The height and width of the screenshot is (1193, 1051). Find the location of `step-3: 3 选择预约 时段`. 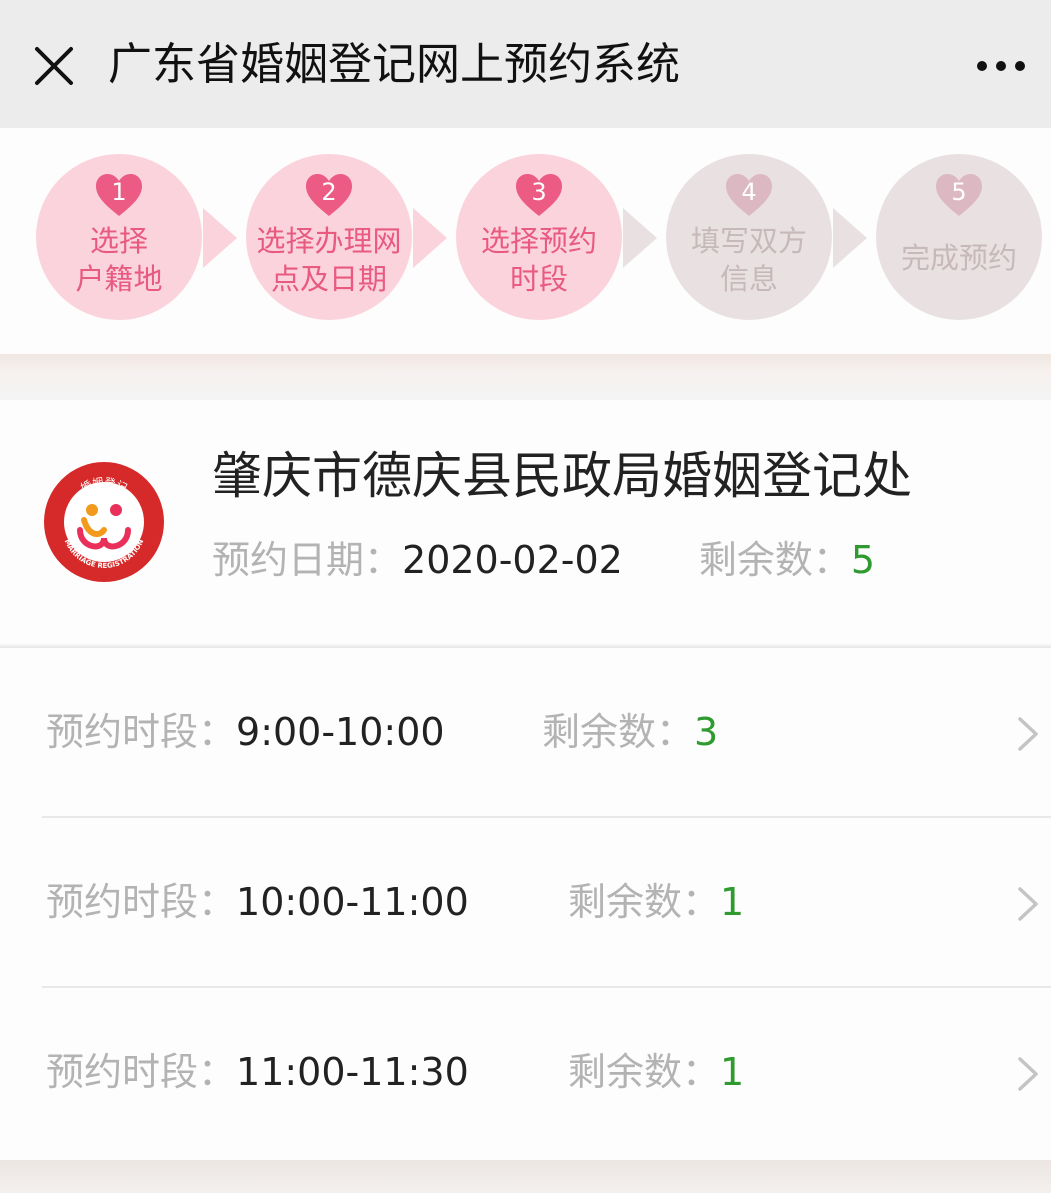

step-3: 3 选择预约 时段 is located at coordinates (539, 237).